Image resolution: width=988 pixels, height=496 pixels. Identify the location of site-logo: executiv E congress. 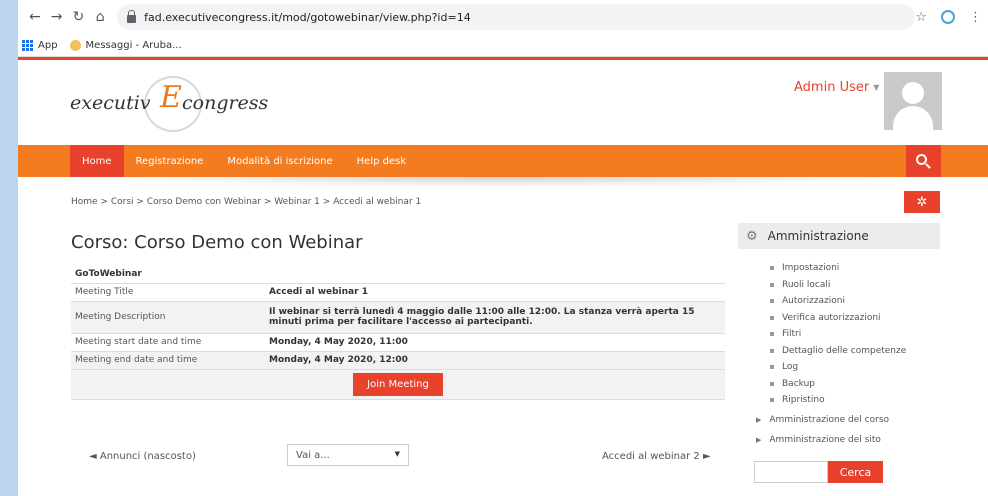
(170, 104).